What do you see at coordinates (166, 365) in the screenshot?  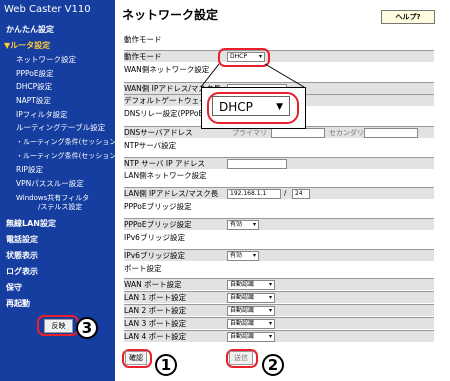 I see `annotation-1: 1` at bounding box center [166, 365].